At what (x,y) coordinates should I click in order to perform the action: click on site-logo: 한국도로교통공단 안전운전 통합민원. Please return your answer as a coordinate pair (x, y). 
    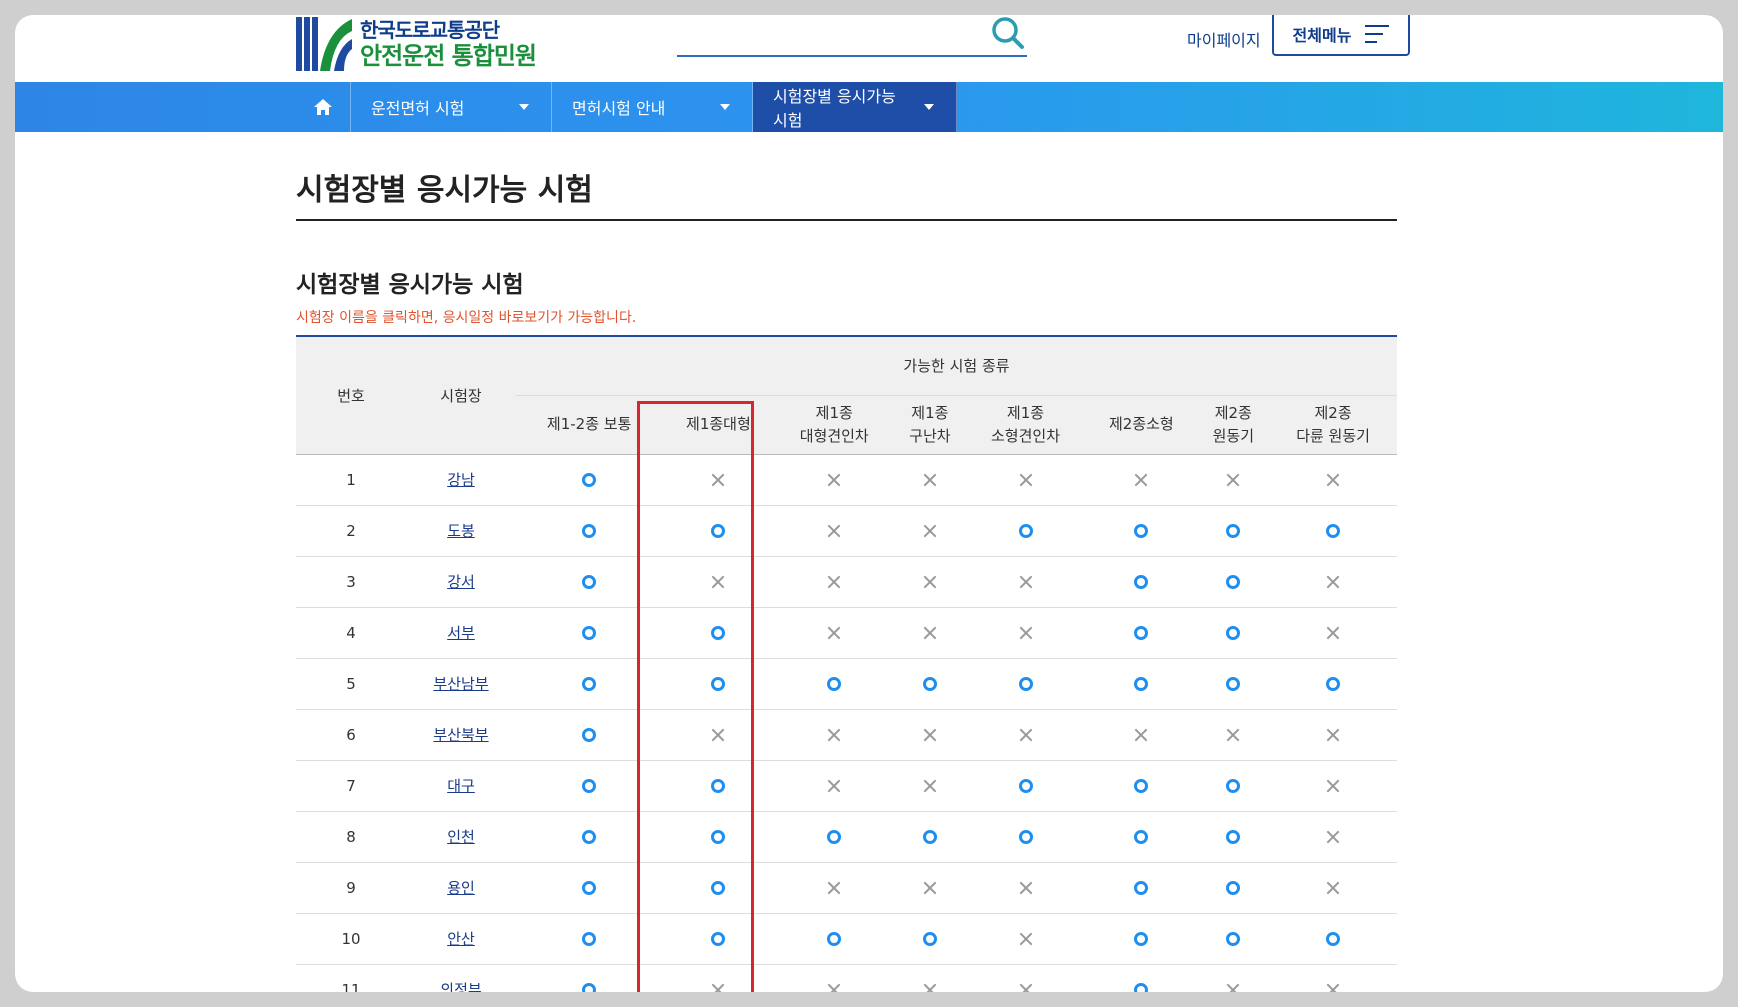
    Looking at the image, I should click on (416, 44).